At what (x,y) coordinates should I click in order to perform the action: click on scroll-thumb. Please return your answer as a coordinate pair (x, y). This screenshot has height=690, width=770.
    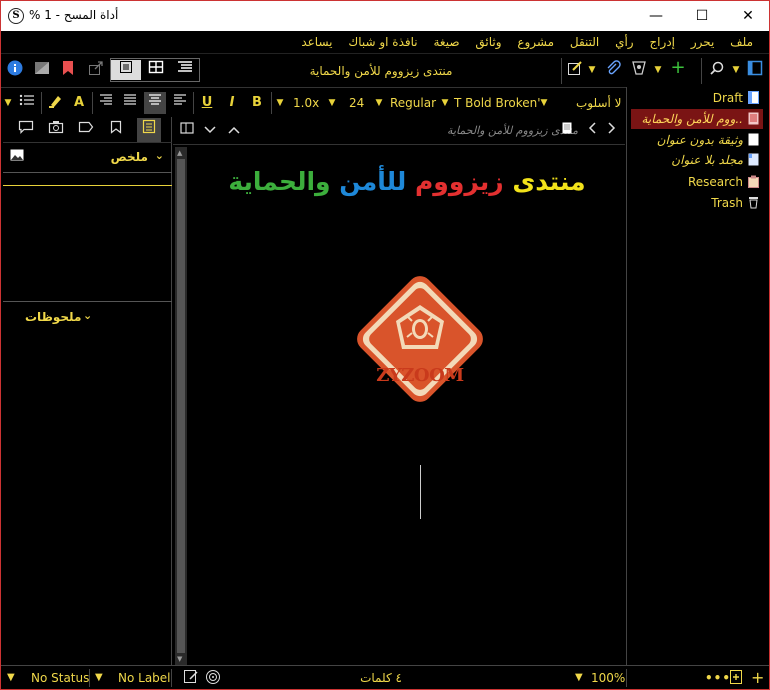
    Looking at the image, I should click on (181, 406).